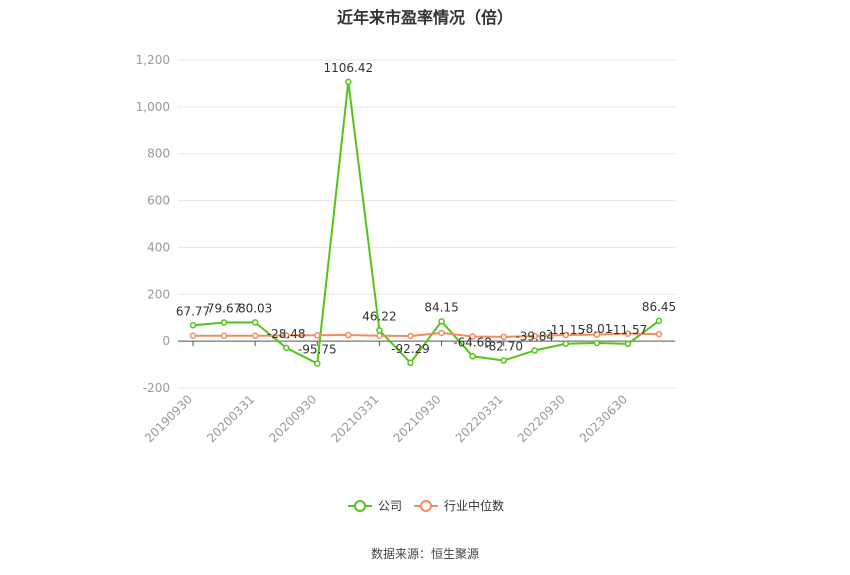 The image size is (850, 575). What do you see at coordinates (158, 294) in the screenshot?
I see `y-tick-label: 200` at bounding box center [158, 294].